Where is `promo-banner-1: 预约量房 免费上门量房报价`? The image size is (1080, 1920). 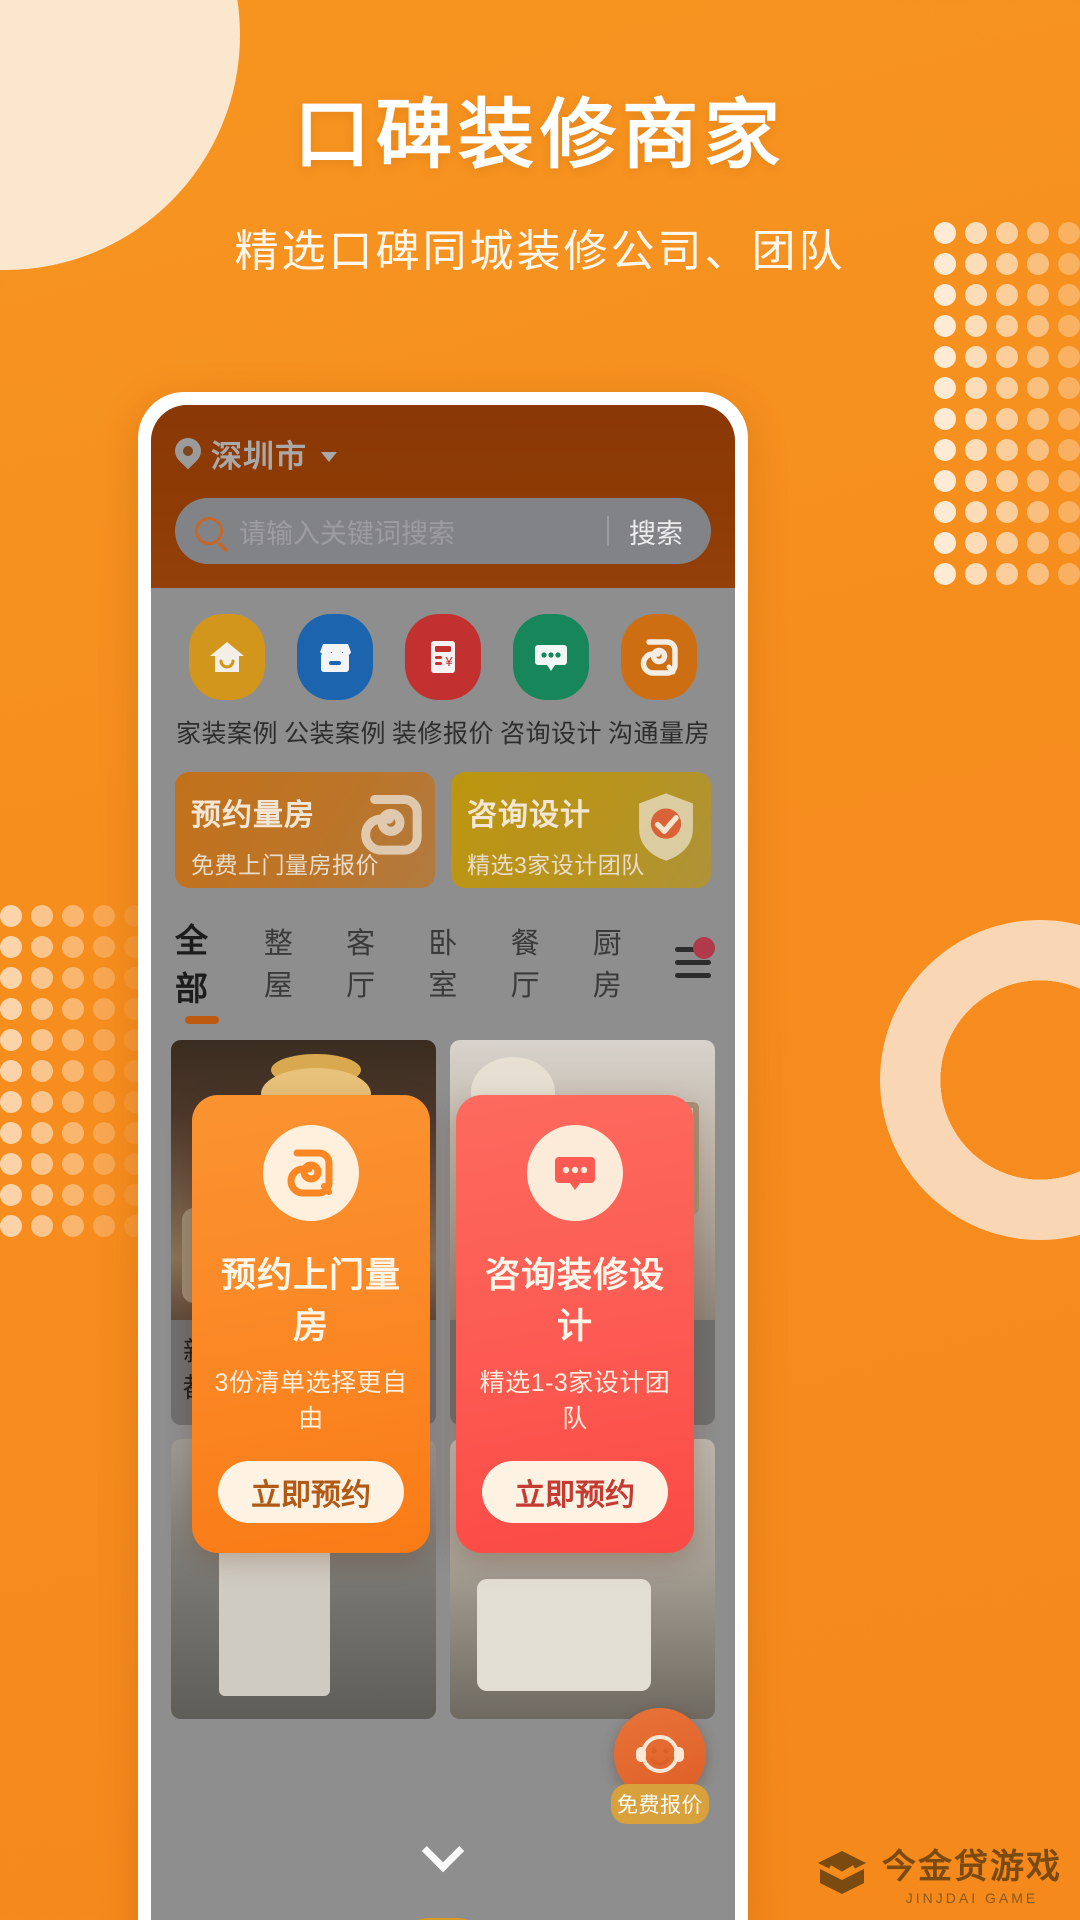 promo-banner-1: 预约量房 免费上门量房报价 is located at coordinates (305, 830).